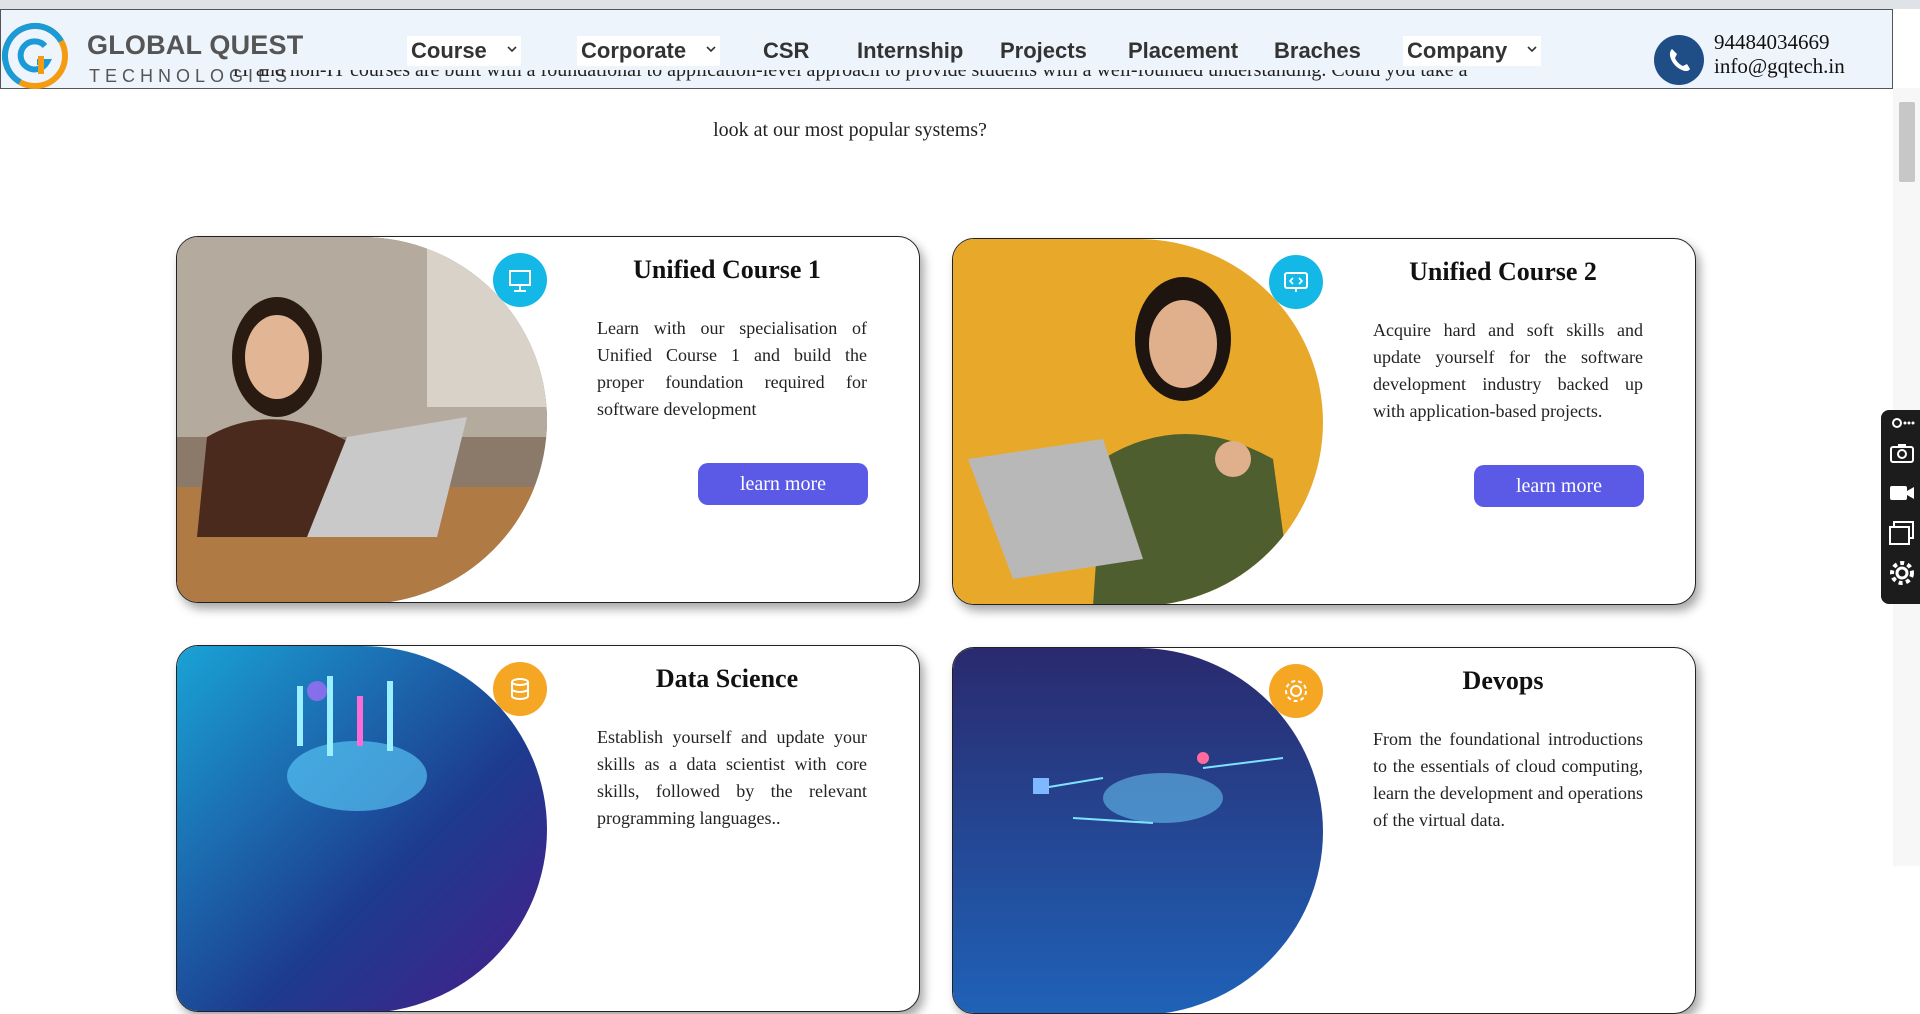  Describe the element at coordinates (1503, 271) in the screenshot. I see `course-title: Unified Course 2` at that location.